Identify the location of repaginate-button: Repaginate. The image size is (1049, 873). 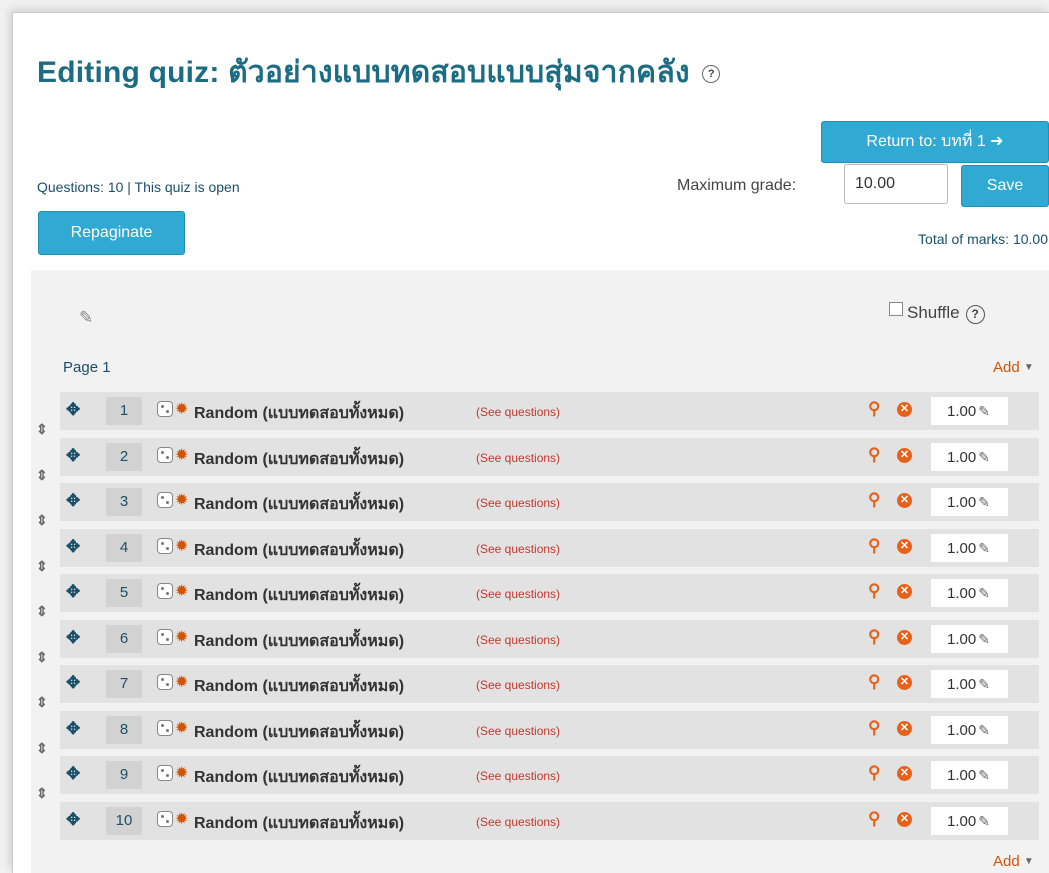
(111, 233).